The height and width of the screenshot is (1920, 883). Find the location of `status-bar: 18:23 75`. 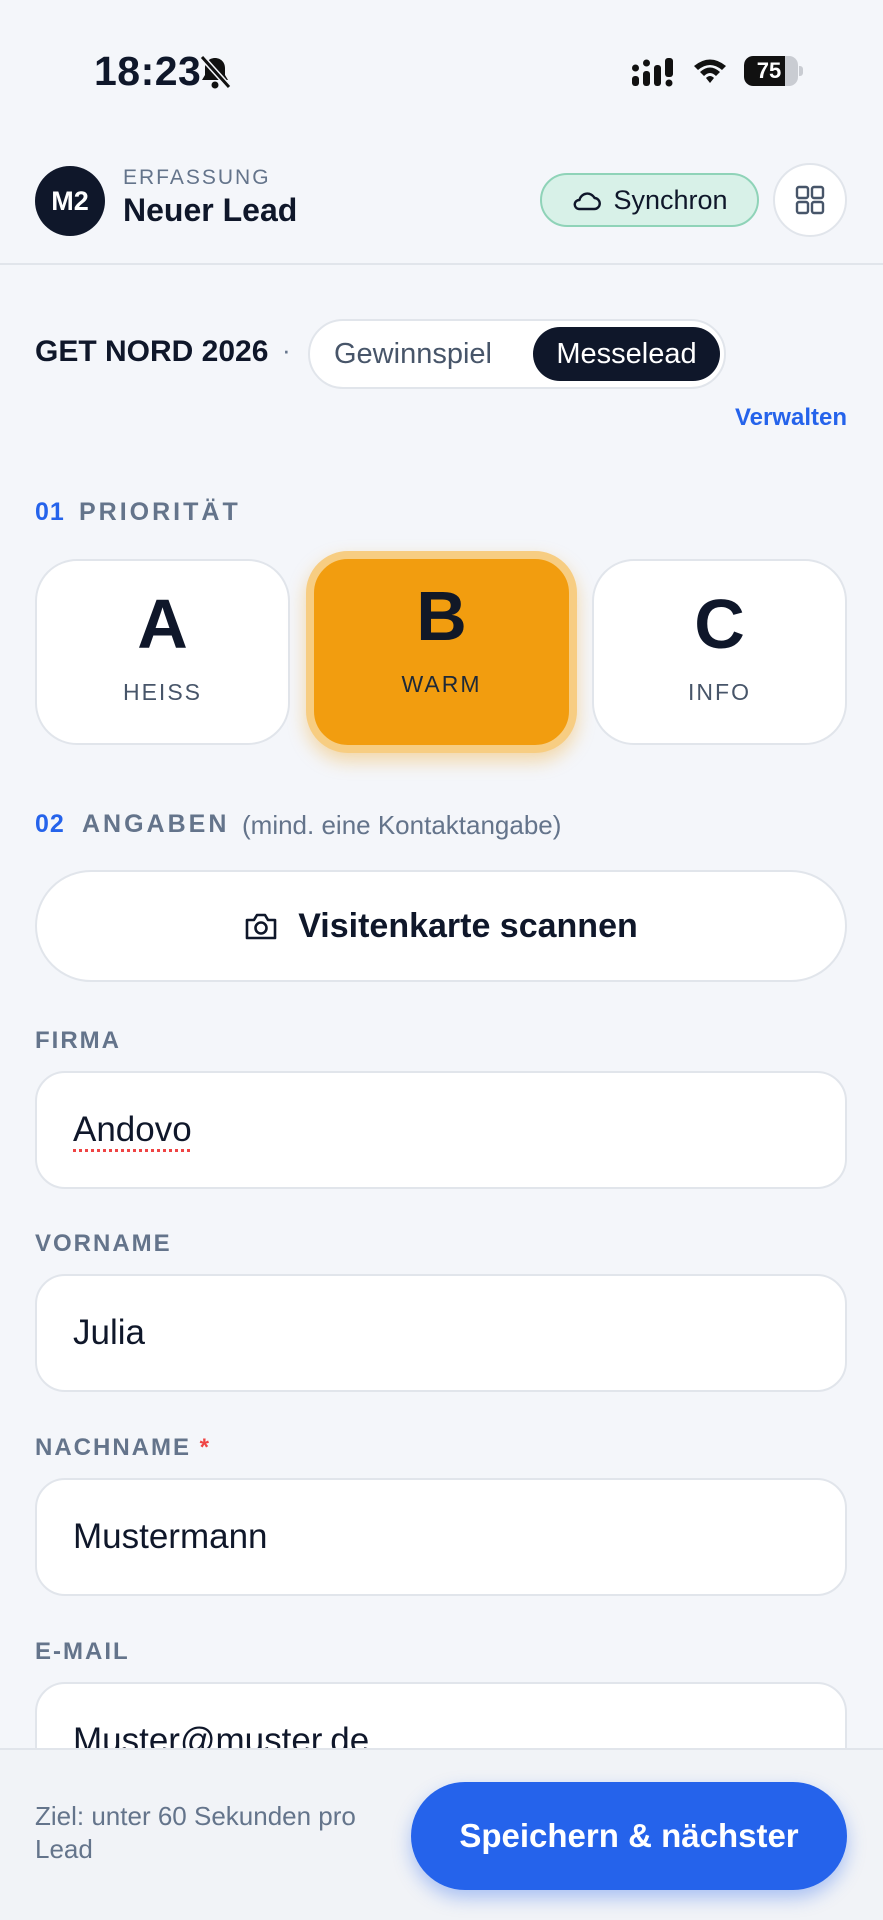

status-bar: 18:23 75 is located at coordinates (441, 70).